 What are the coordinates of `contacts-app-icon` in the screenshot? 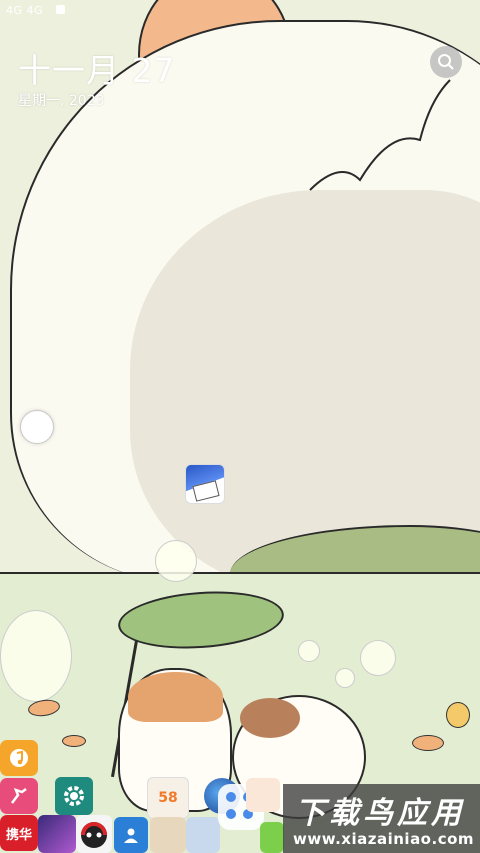 It's located at (131, 835).